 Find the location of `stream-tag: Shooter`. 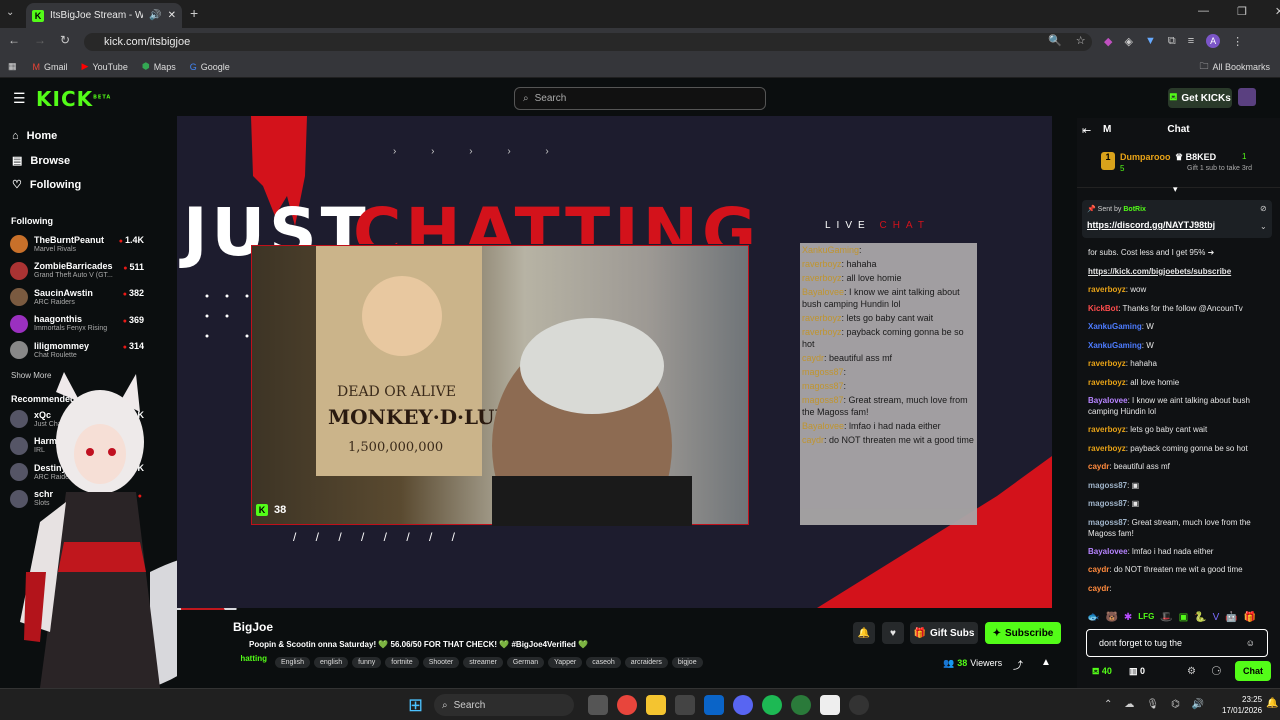

stream-tag: Shooter is located at coordinates (441, 662).